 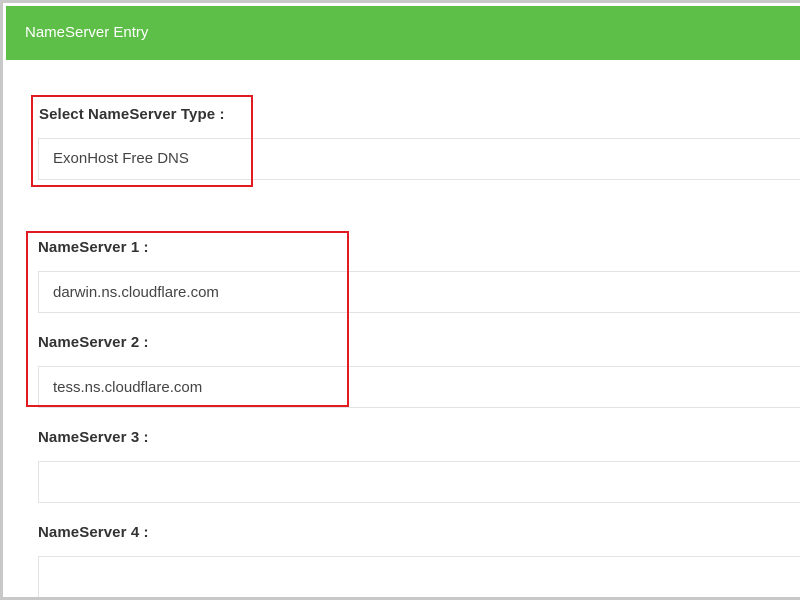 I want to click on nameserver-1-input, so click(x=419, y=292).